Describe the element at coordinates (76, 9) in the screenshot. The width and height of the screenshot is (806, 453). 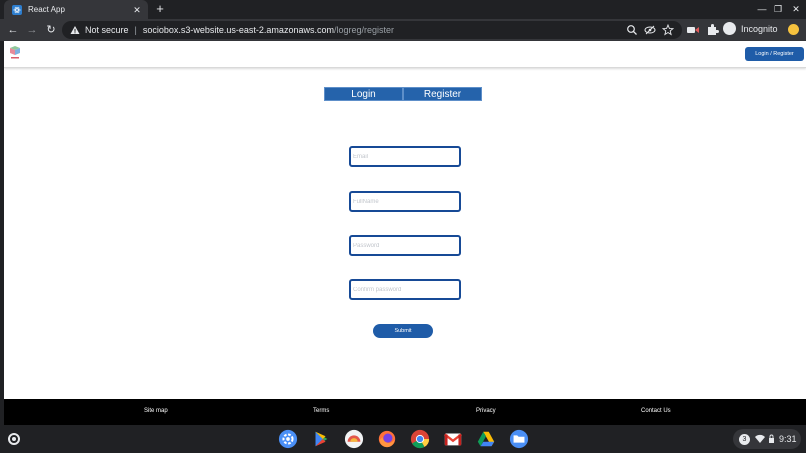
I see `browser-tab: React App ✕` at that location.